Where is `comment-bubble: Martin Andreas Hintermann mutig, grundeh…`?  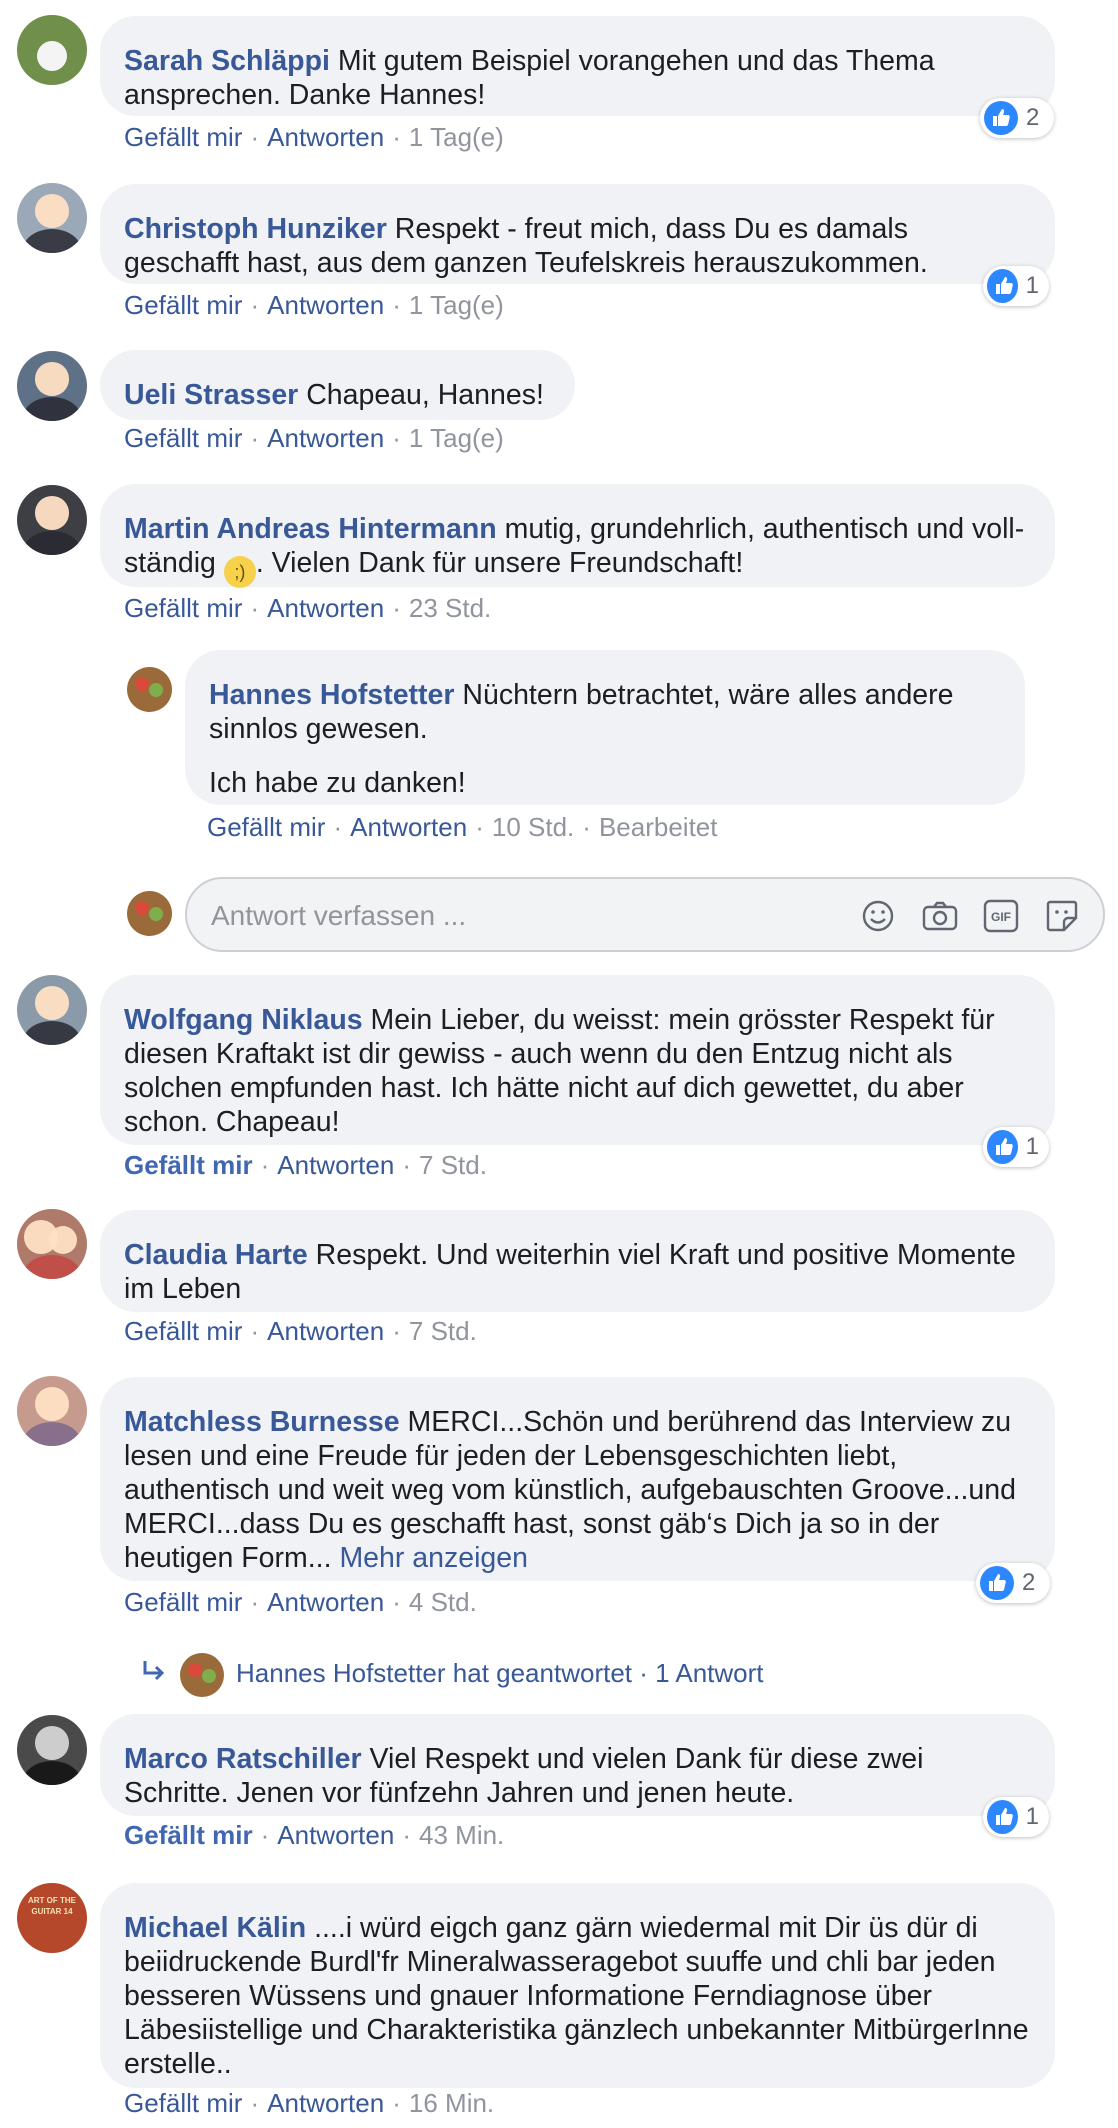
comment-bubble: Martin Andreas Hintermann mutig, grundeh… is located at coordinates (577, 536).